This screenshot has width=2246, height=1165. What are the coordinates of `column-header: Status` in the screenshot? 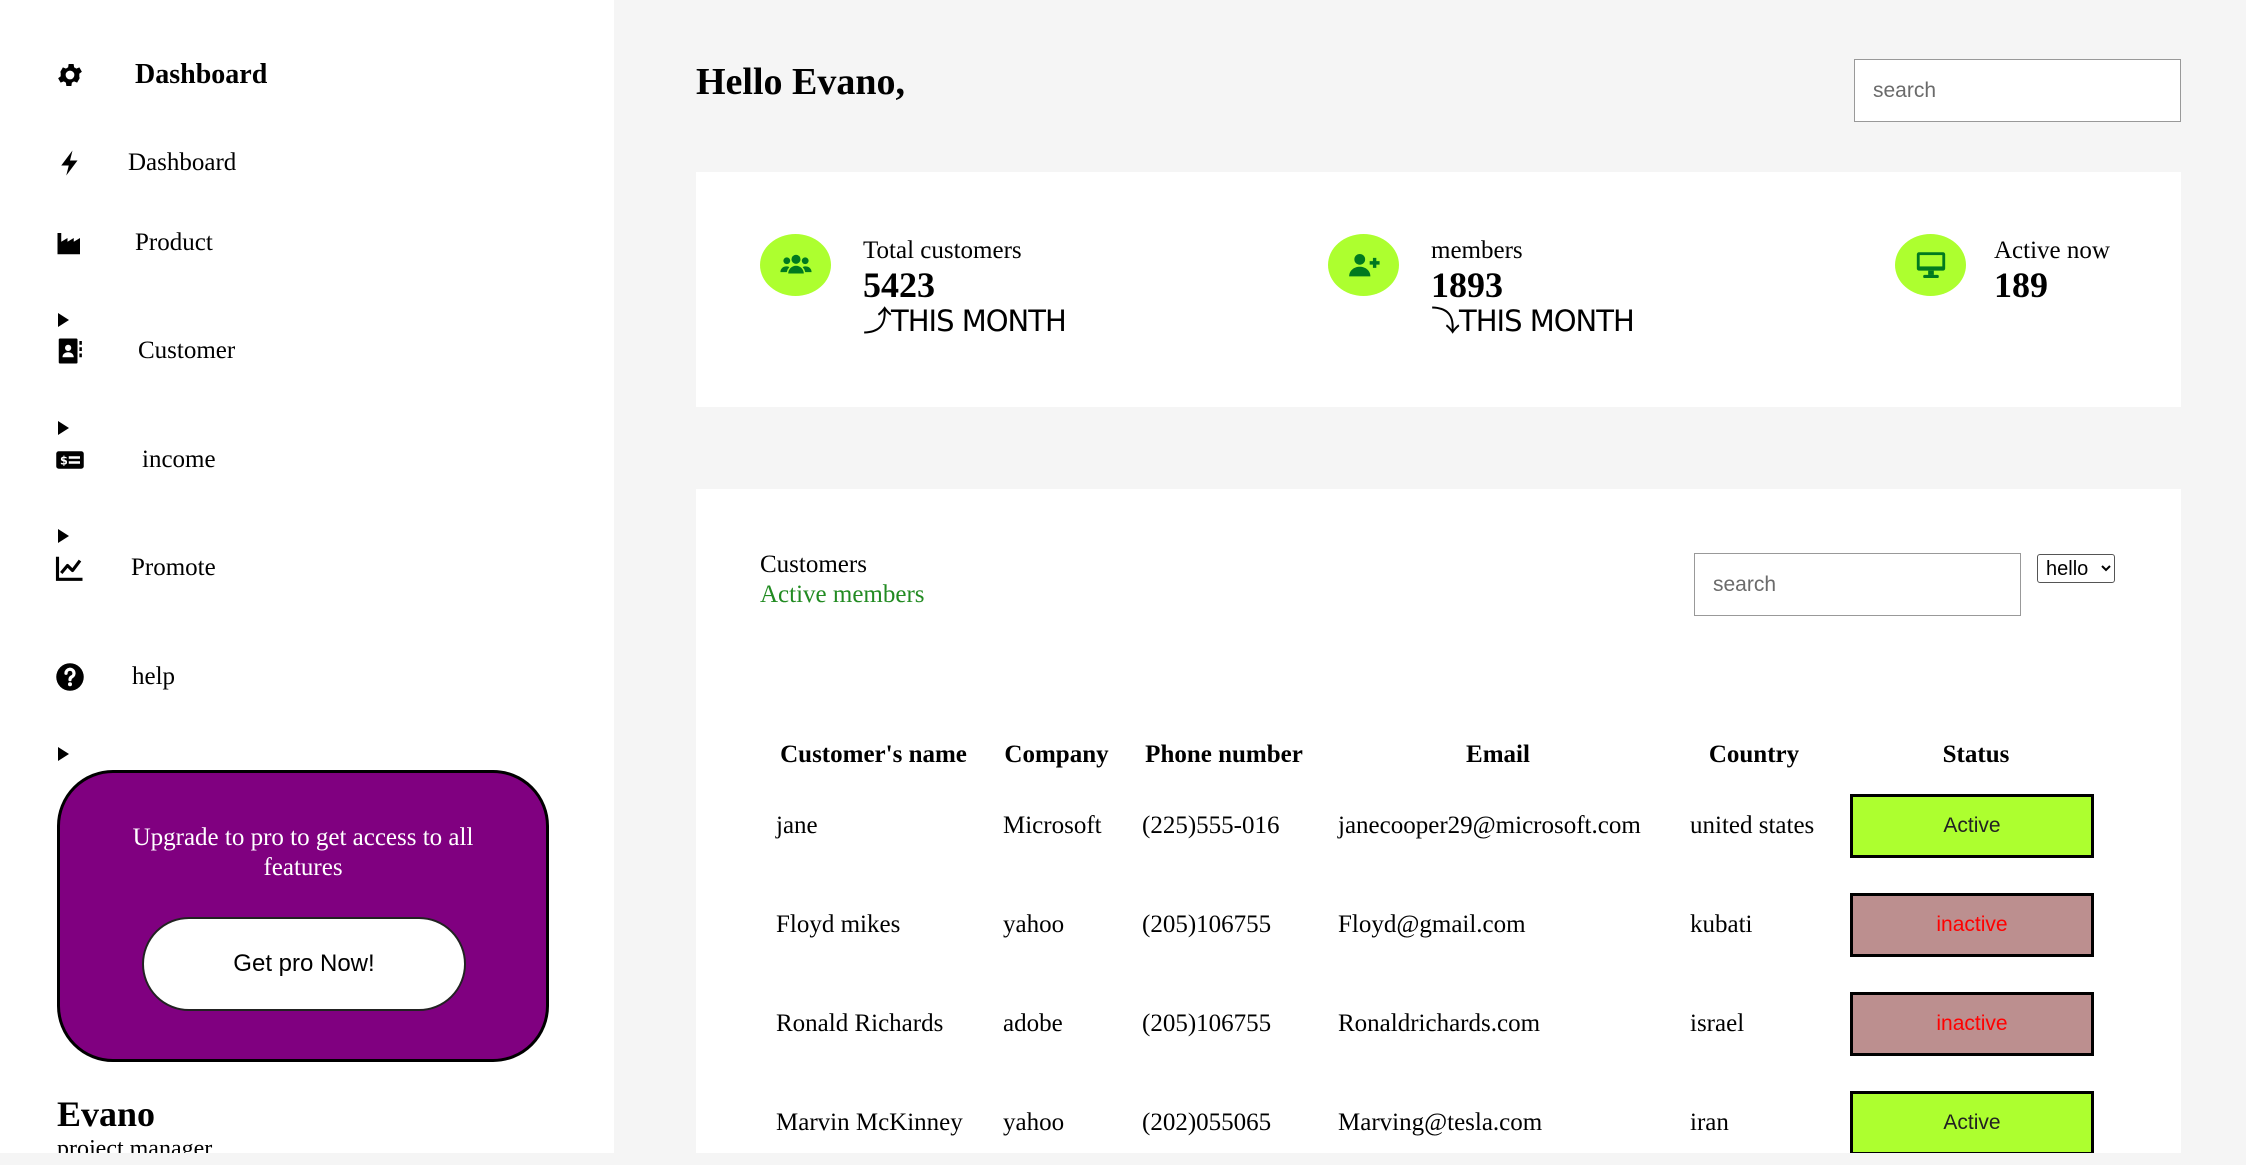 It's located at (1976, 754).